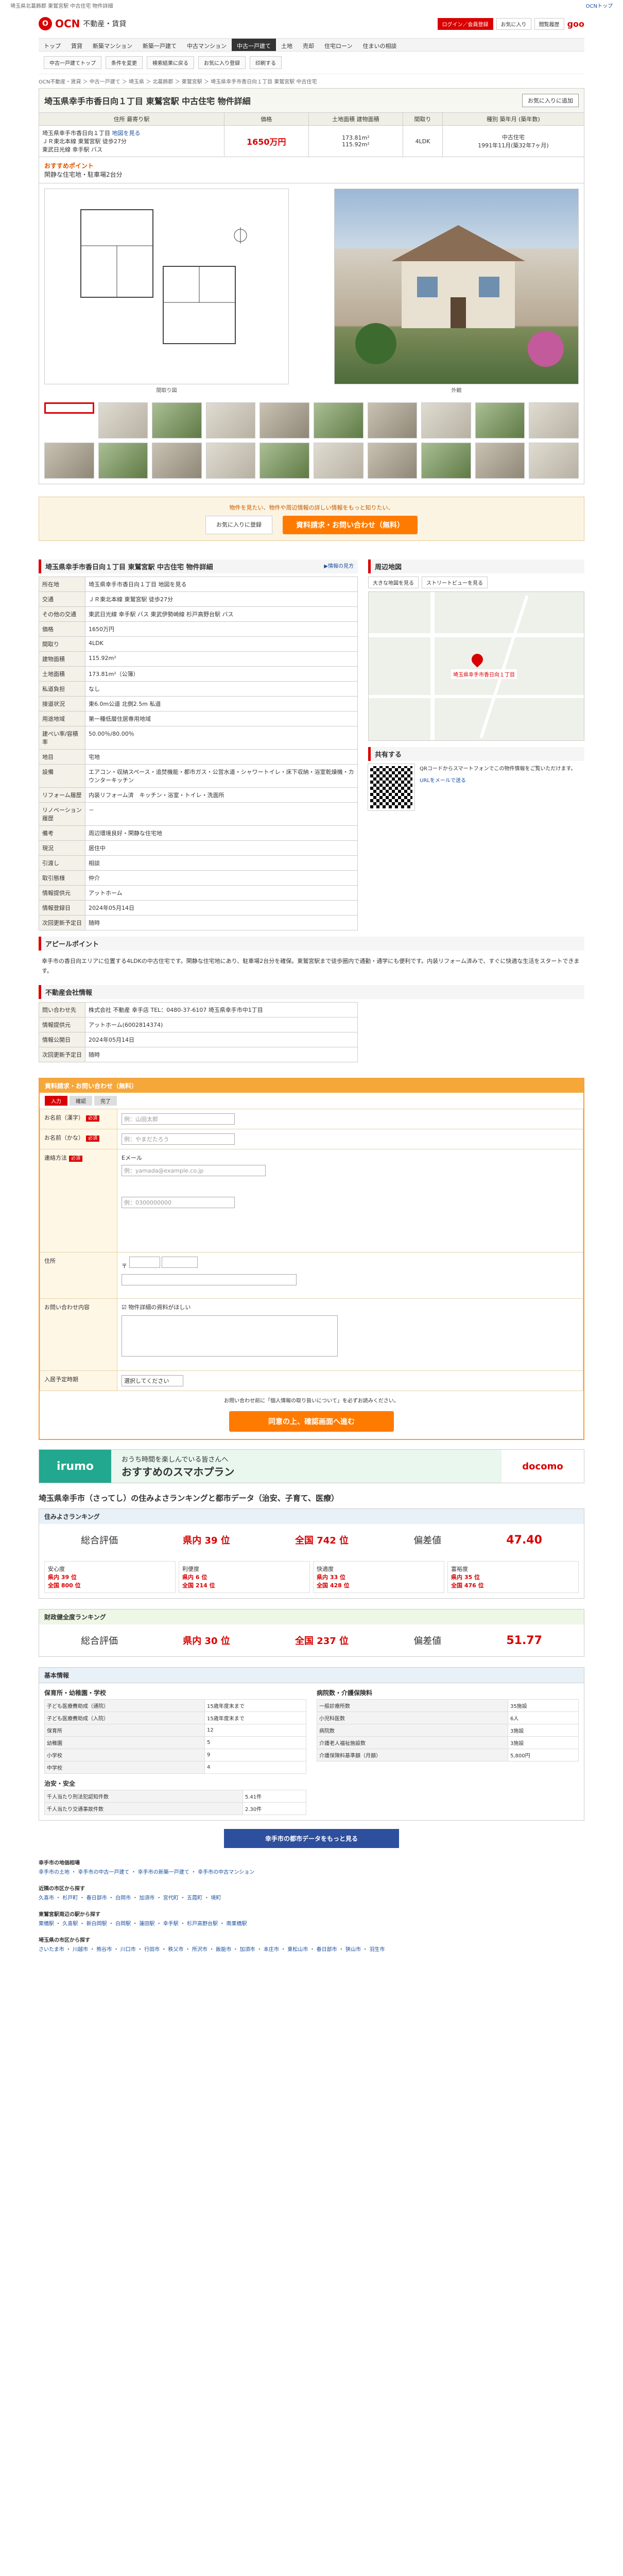 The width and height of the screenshot is (623, 2576). I want to click on nav-item-top: トップ, so click(52, 45).